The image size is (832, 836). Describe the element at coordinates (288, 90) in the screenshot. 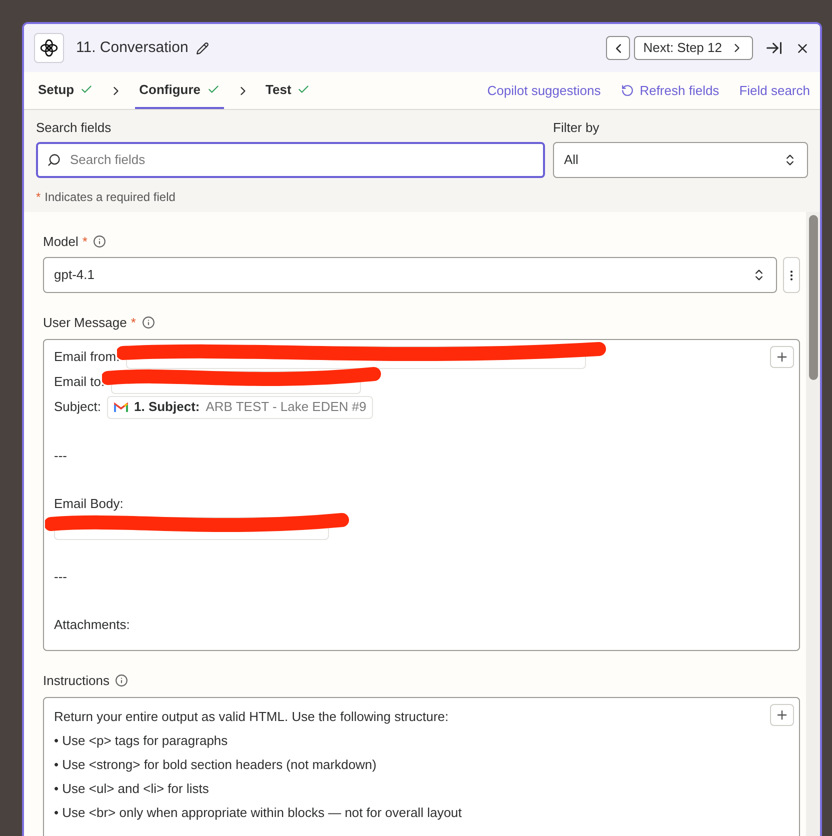

I see `step-tab: Test` at that location.